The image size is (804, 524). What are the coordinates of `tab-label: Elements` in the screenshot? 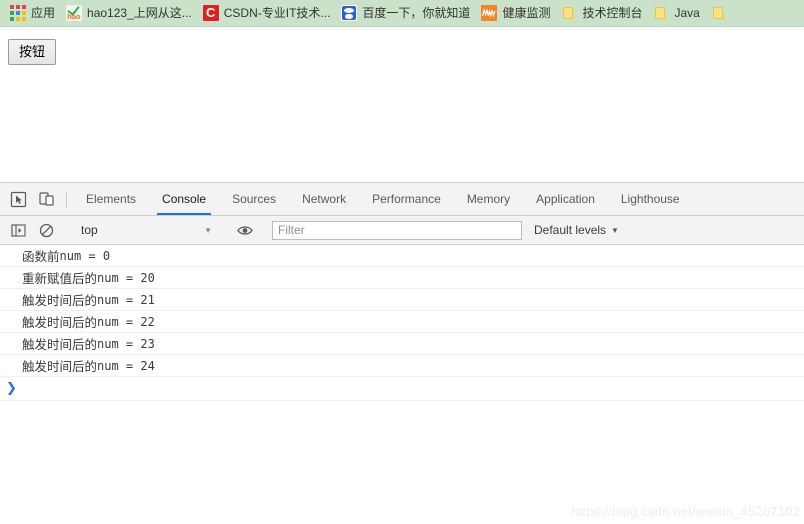 It's located at (111, 199).